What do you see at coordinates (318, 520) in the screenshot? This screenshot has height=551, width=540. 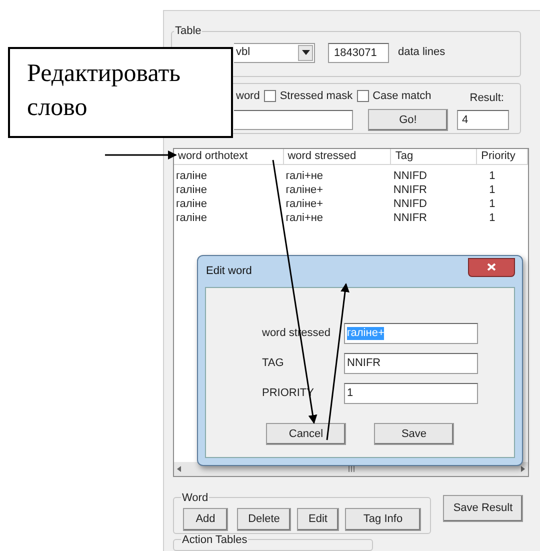 I see `word-action-button: Edit` at bounding box center [318, 520].